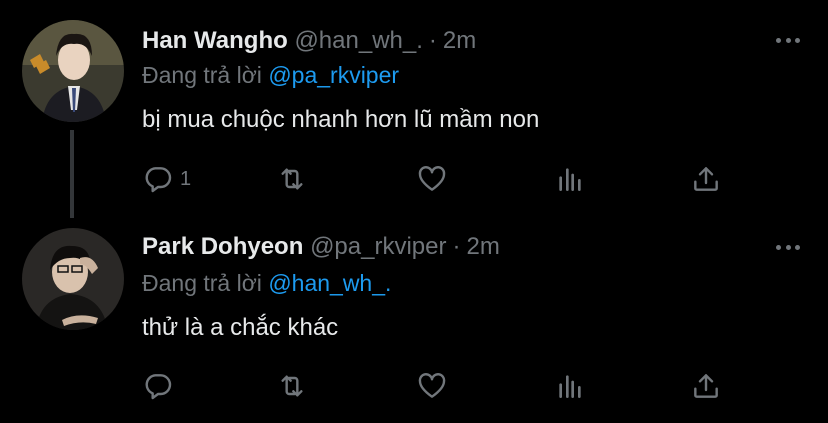 The image size is (828, 423). What do you see at coordinates (158, 387) in the screenshot?
I see `reply-icon` at bounding box center [158, 387].